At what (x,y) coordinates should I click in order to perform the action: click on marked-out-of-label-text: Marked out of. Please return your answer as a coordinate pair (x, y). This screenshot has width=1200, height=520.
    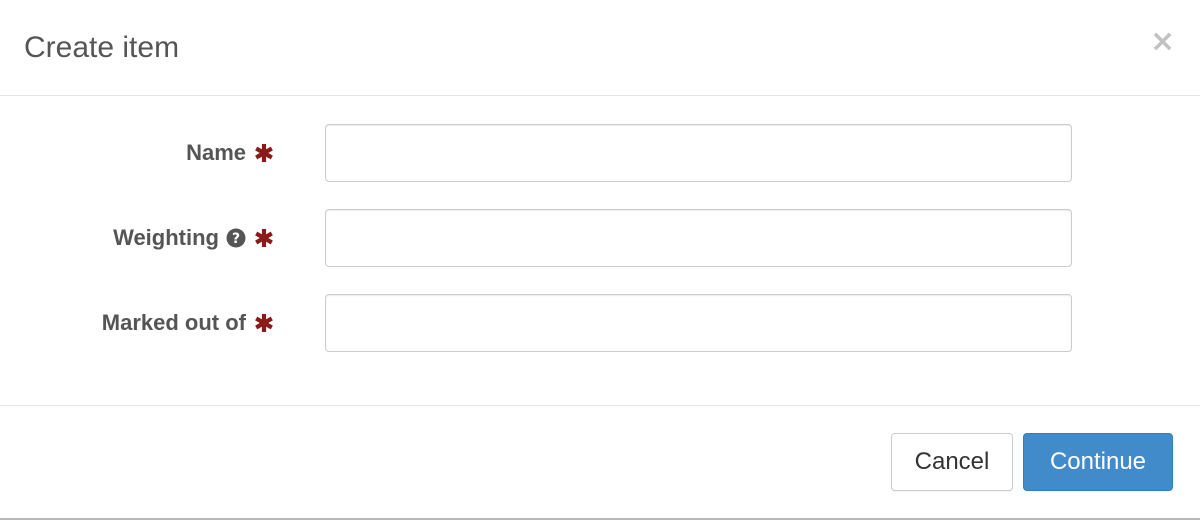
    Looking at the image, I should click on (173, 322).